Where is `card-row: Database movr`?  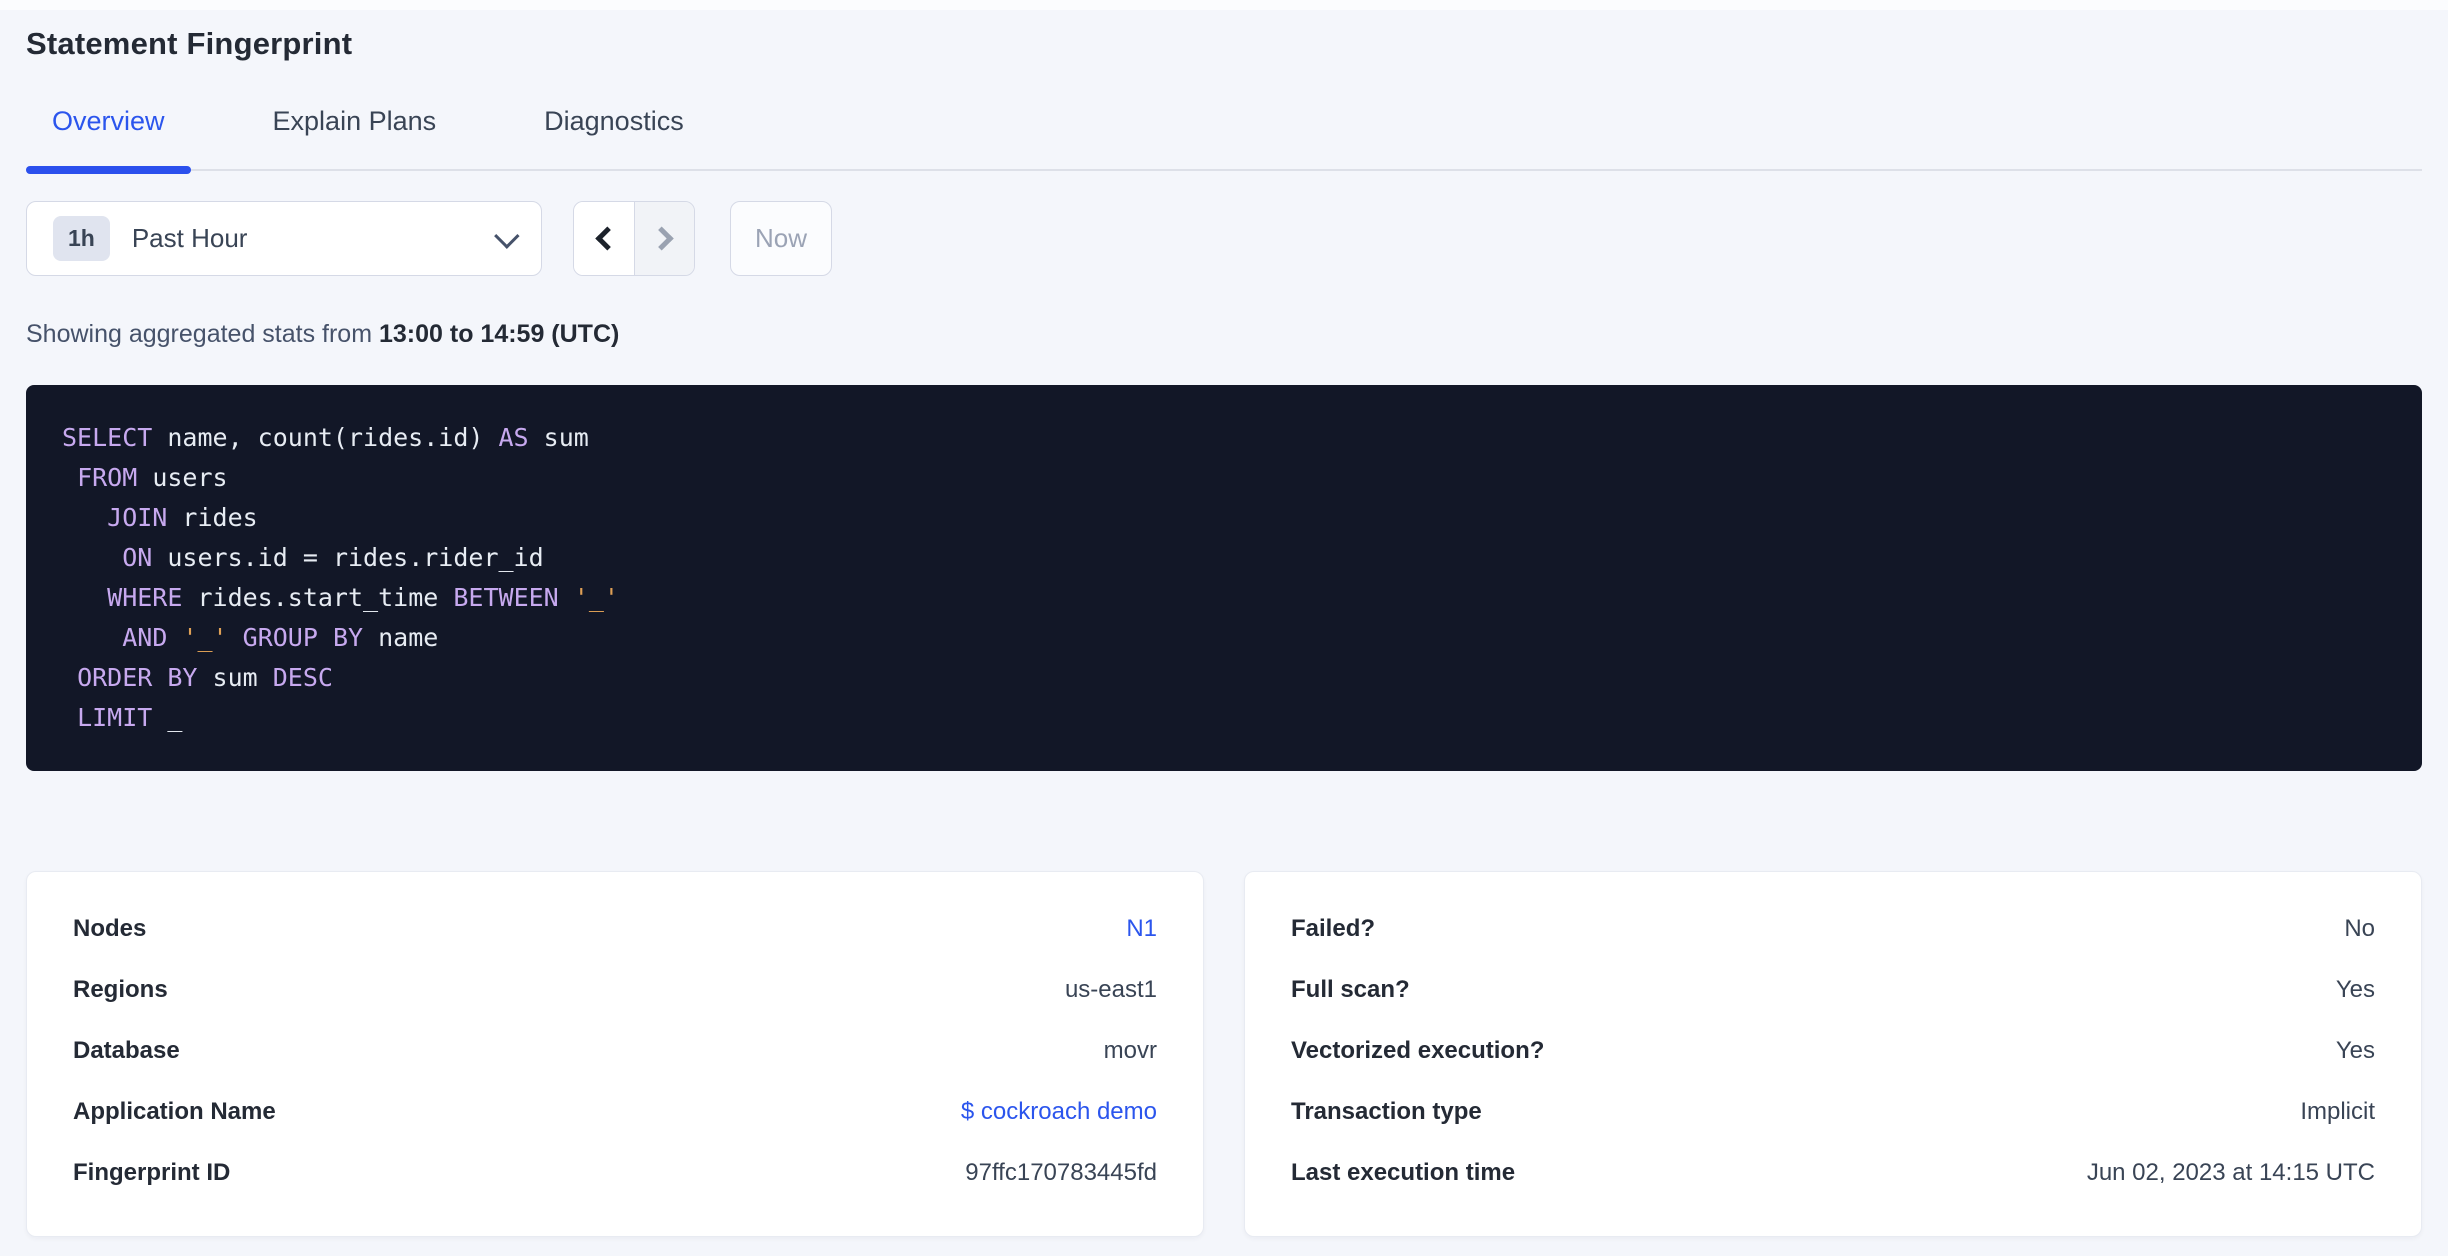
card-row: Database movr is located at coordinates (615, 1050).